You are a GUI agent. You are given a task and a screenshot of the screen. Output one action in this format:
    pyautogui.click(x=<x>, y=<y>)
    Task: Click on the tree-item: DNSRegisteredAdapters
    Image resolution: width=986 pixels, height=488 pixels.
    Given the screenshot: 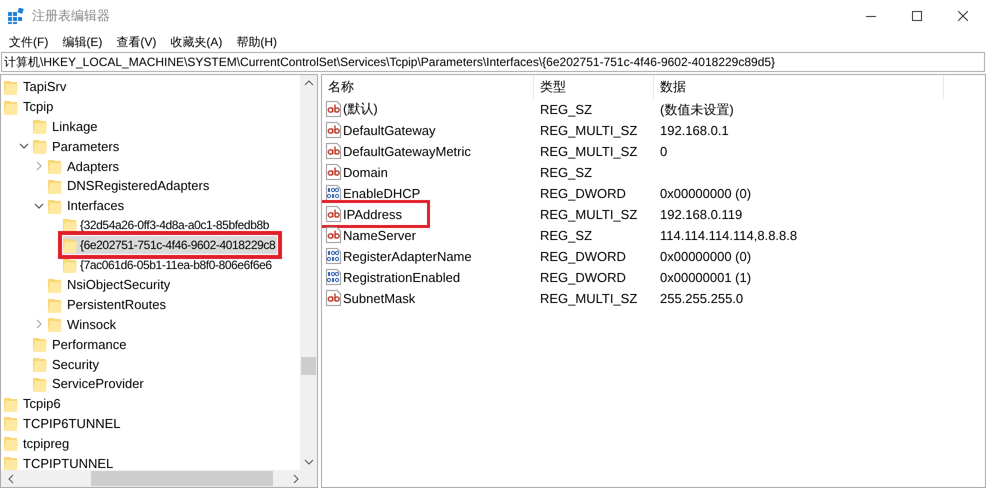 What is the action you would take?
    pyautogui.click(x=130, y=185)
    